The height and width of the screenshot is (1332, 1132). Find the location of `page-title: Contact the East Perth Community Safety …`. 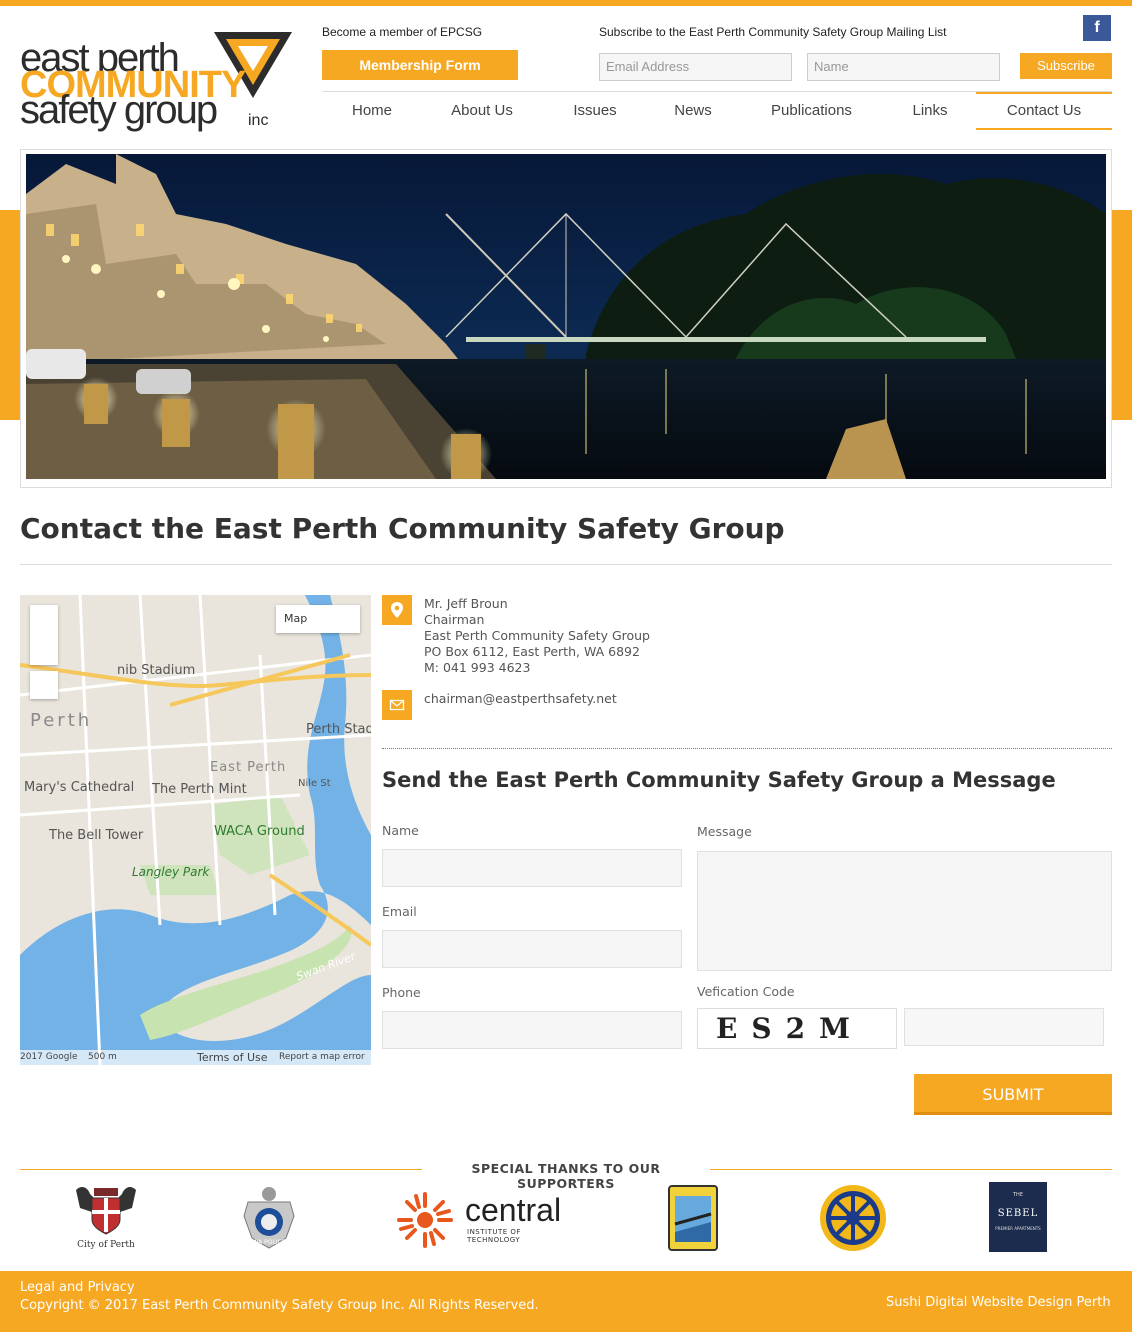

page-title: Contact the East Perth Community Safety … is located at coordinates (402, 528).